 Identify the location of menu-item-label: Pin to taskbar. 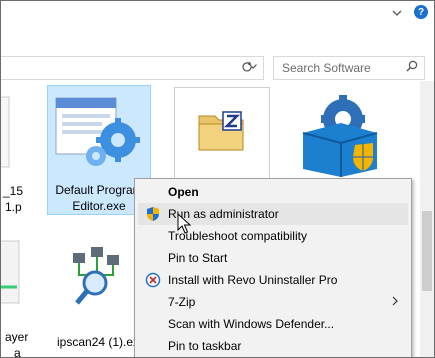
(205, 346).